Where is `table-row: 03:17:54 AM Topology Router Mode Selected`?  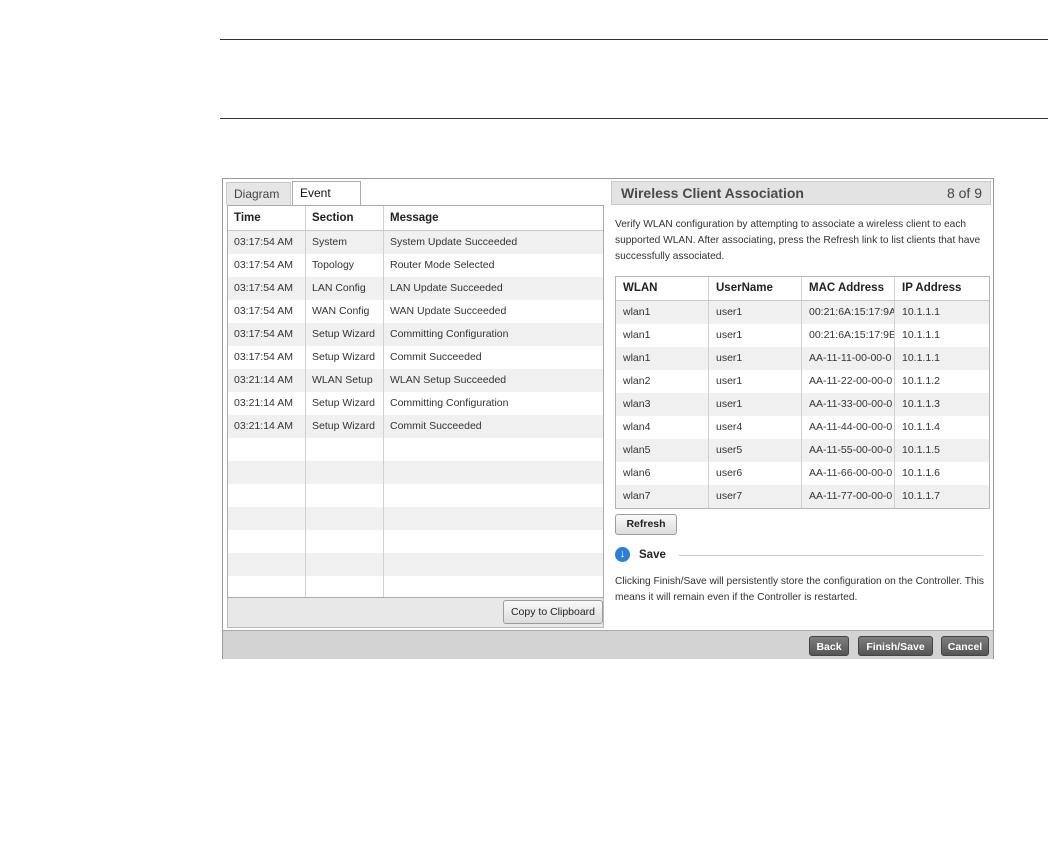
table-row: 03:17:54 AM Topology Router Mode Selected is located at coordinates (415, 265).